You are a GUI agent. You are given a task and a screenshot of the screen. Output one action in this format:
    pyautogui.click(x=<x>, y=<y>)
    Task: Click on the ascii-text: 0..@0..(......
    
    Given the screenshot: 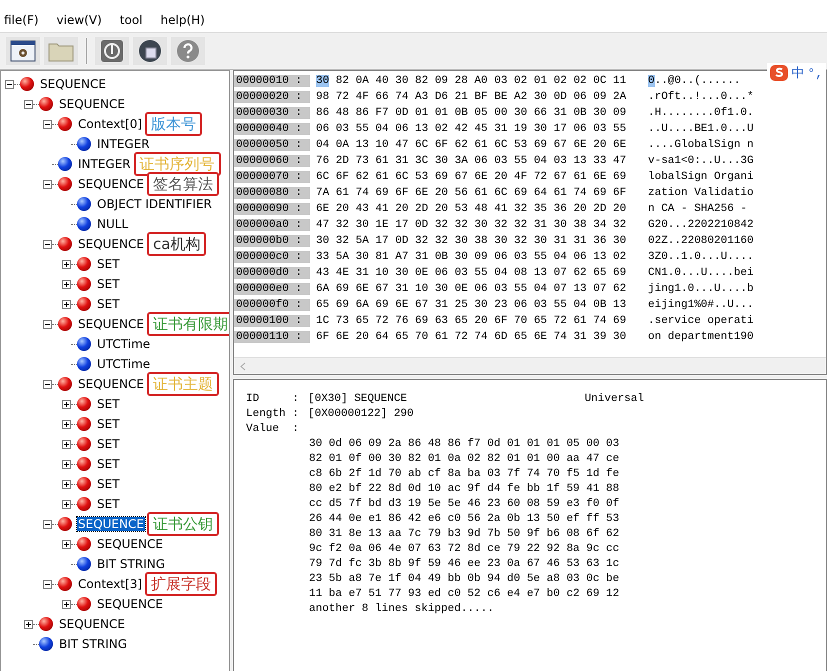 What is the action you would take?
    pyautogui.click(x=694, y=81)
    